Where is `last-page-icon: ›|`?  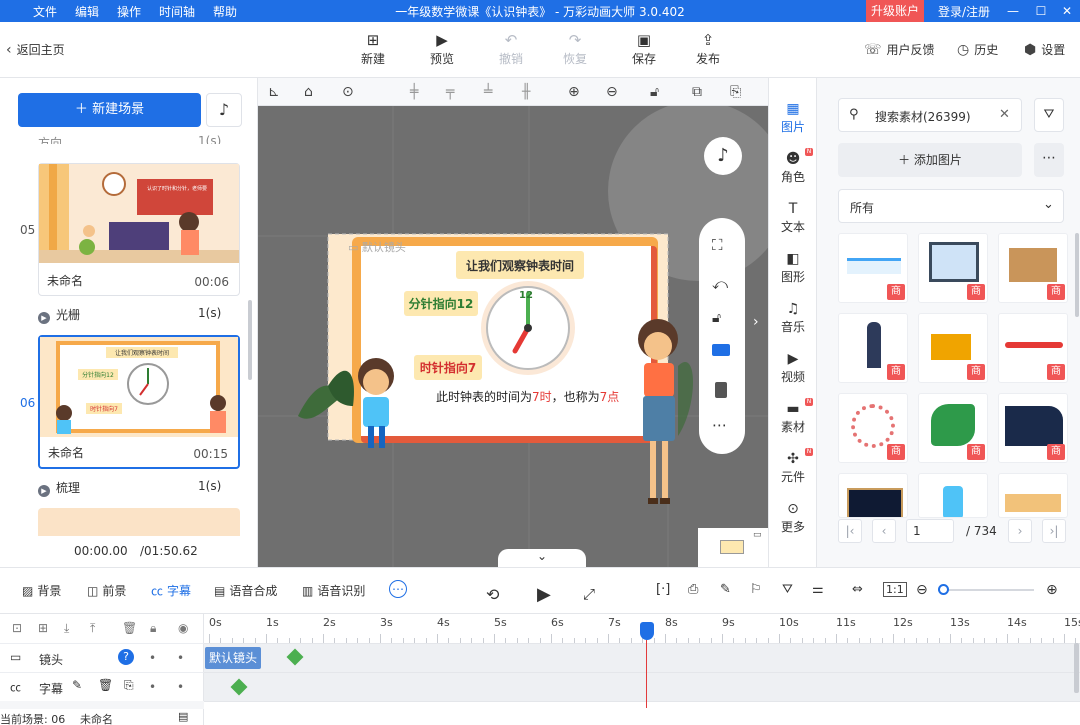 last-page-icon: ›| is located at coordinates (1054, 531).